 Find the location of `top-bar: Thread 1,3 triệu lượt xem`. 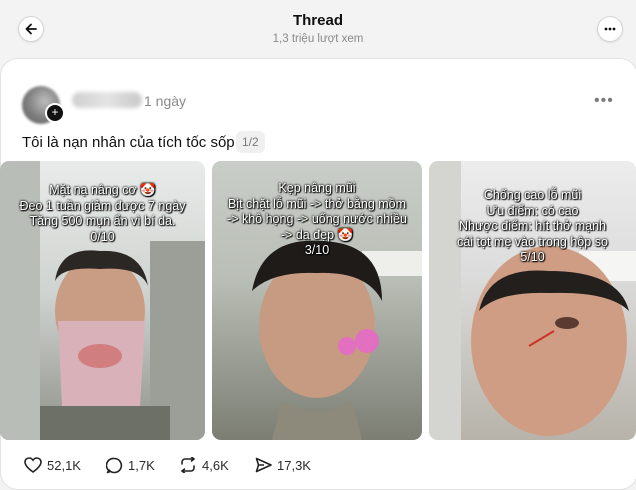

top-bar: Thread 1,3 triệu lượt xem is located at coordinates (318, 29).